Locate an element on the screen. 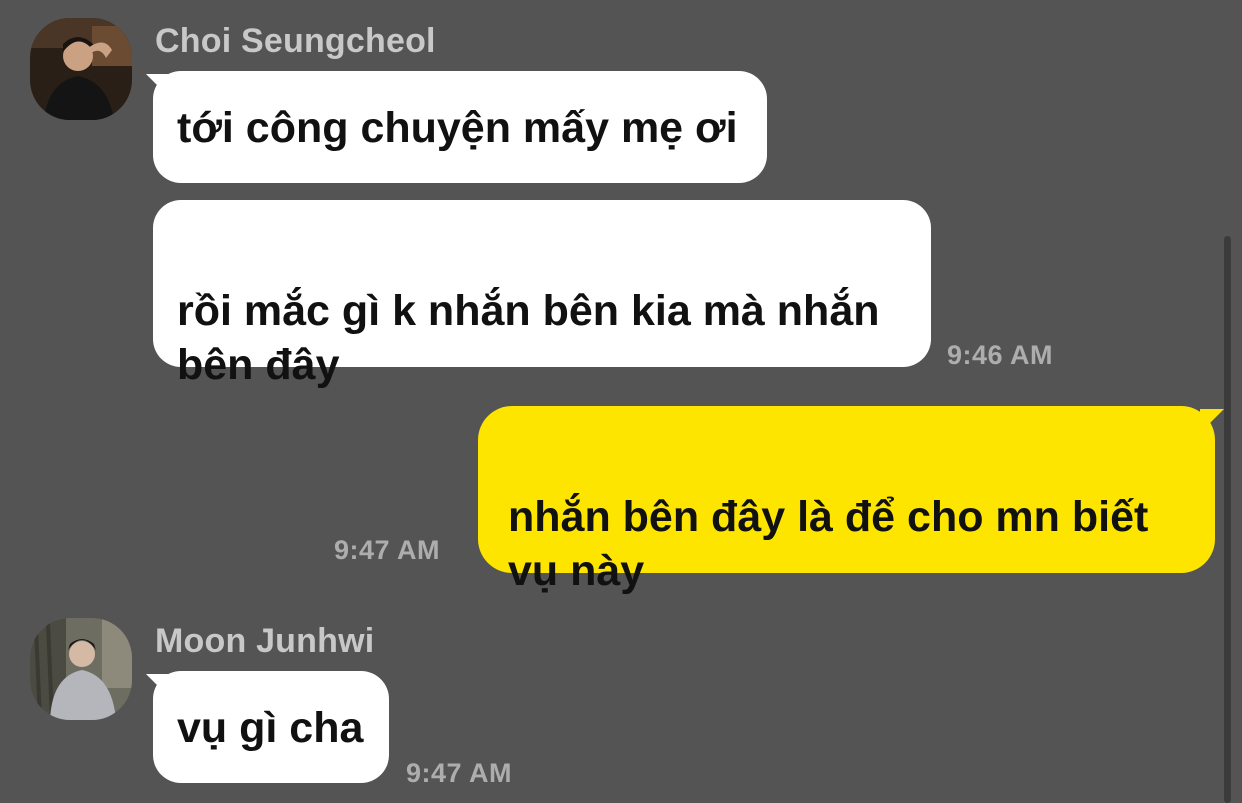 This screenshot has height=803, width=1242. message-text: nhắn bên đây là để cho mn biết vụ này is located at coordinates (828, 544).